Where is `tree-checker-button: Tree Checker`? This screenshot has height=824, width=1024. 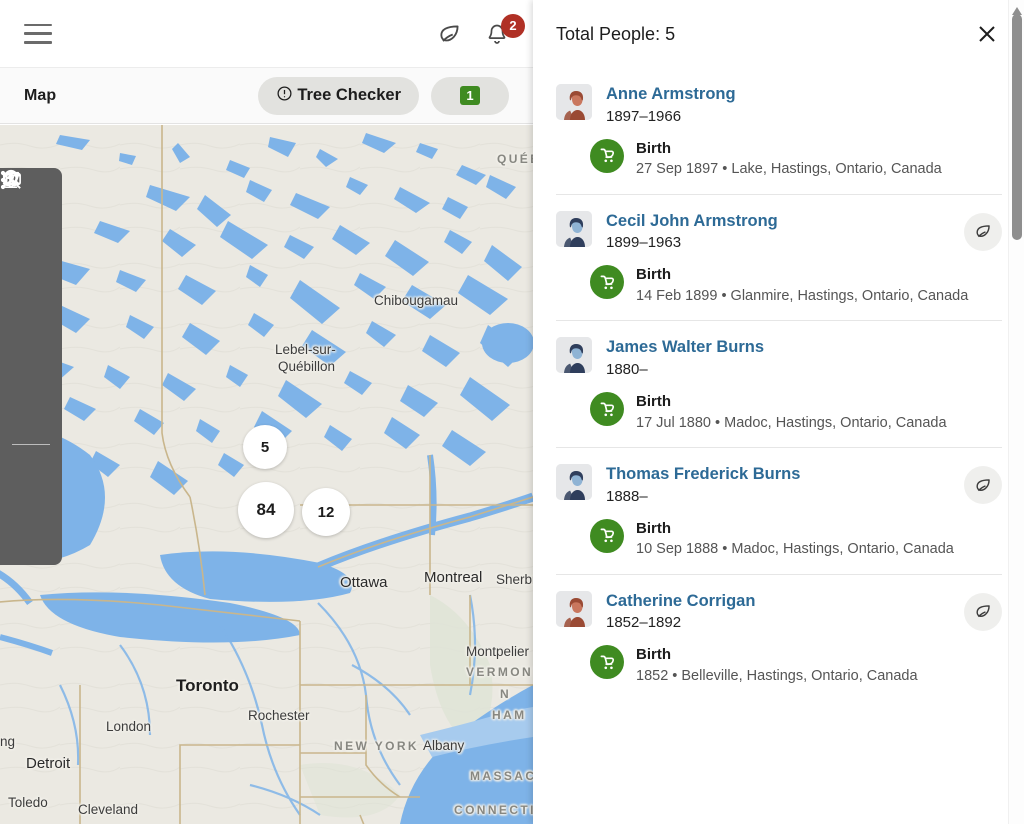
tree-checker-button: Tree Checker is located at coordinates (338, 95).